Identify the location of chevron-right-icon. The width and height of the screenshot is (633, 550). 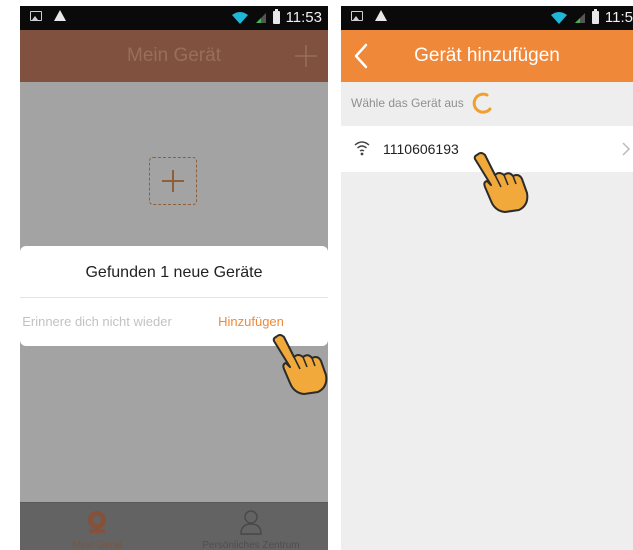
(626, 149).